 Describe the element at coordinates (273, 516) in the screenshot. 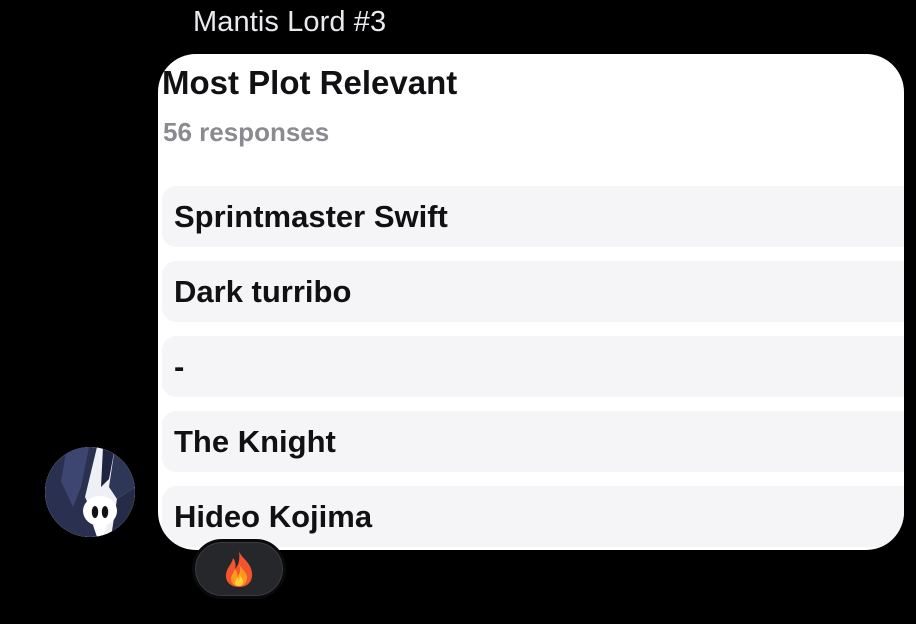

I see `poll-option-label: Hideo Kojima` at that location.